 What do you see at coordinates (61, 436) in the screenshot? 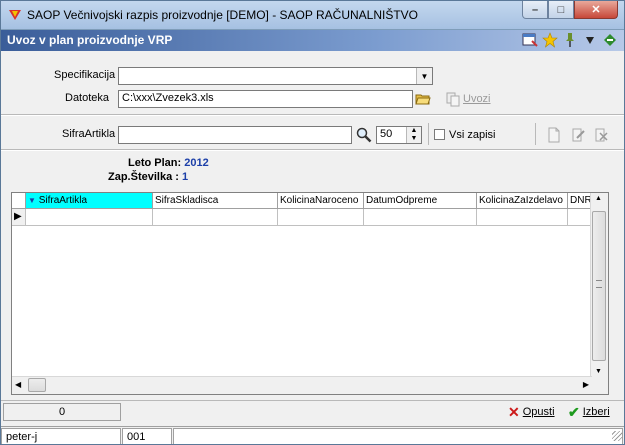
I see `status-user-box: peter-j` at bounding box center [61, 436].